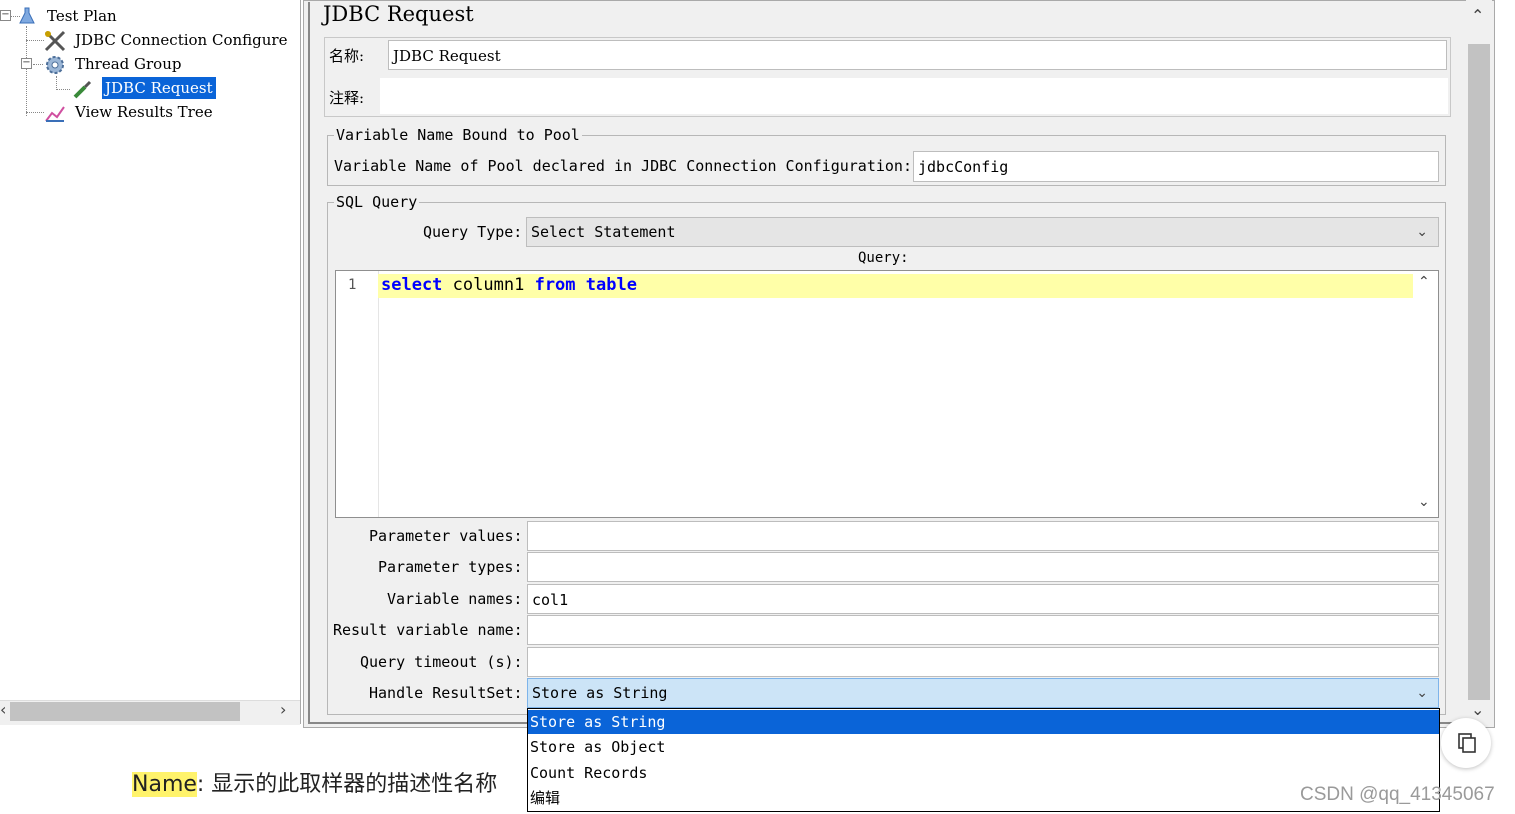 This screenshot has width=1515, height=814. What do you see at coordinates (983, 630) in the screenshot?
I see `result-variable-name-field` at bounding box center [983, 630].